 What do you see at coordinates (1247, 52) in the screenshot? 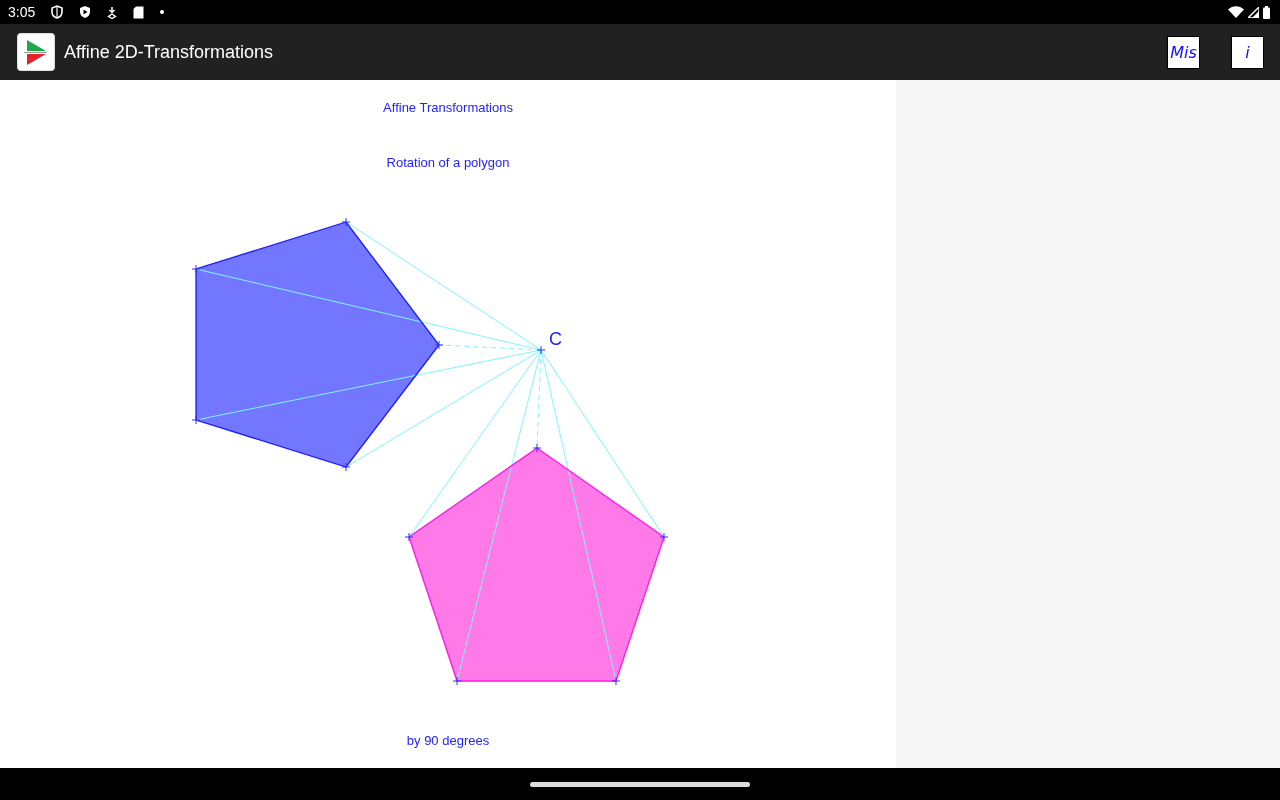
I see `toolbar-button: i` at bounding box center [1247, 52].